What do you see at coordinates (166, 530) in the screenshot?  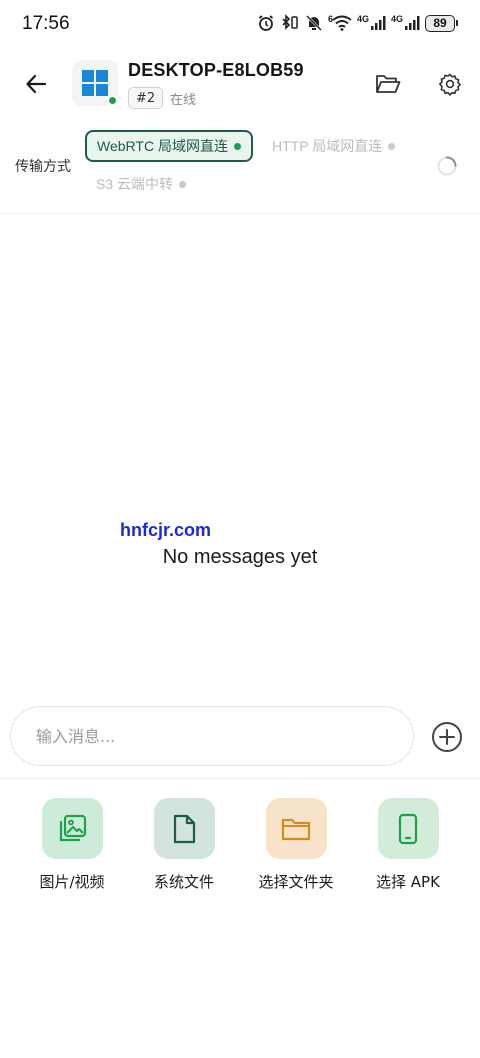 I see `watermark: hnfcjr.com` at bounding box center [166, 530].